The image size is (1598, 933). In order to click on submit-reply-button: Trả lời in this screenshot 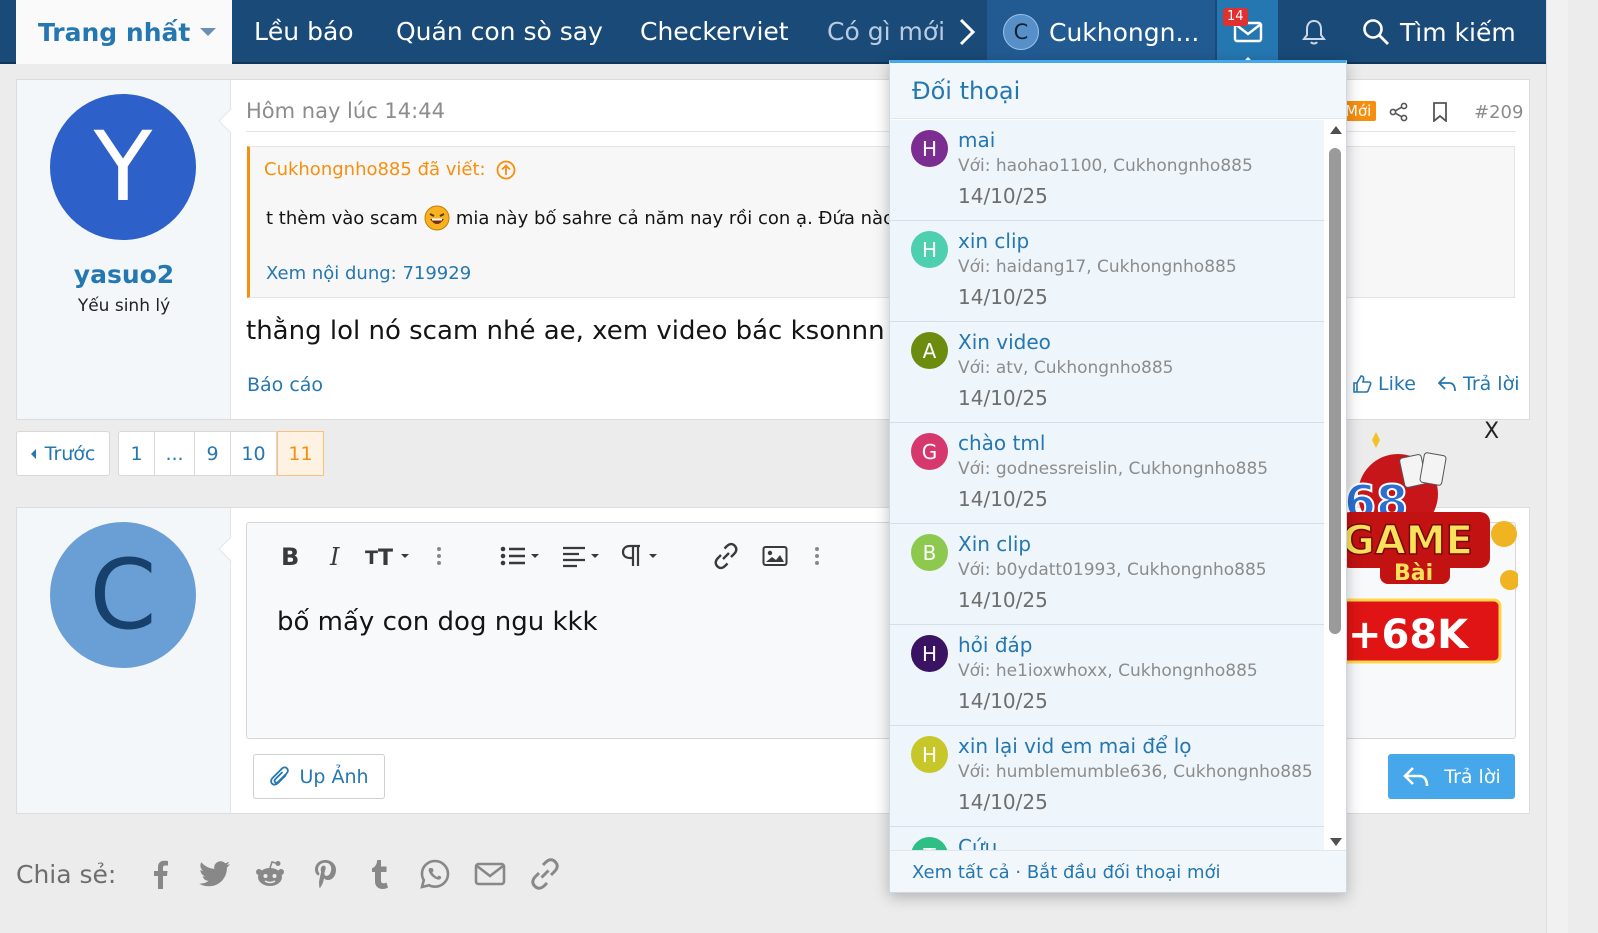, I will do `click(1451, 776)`.